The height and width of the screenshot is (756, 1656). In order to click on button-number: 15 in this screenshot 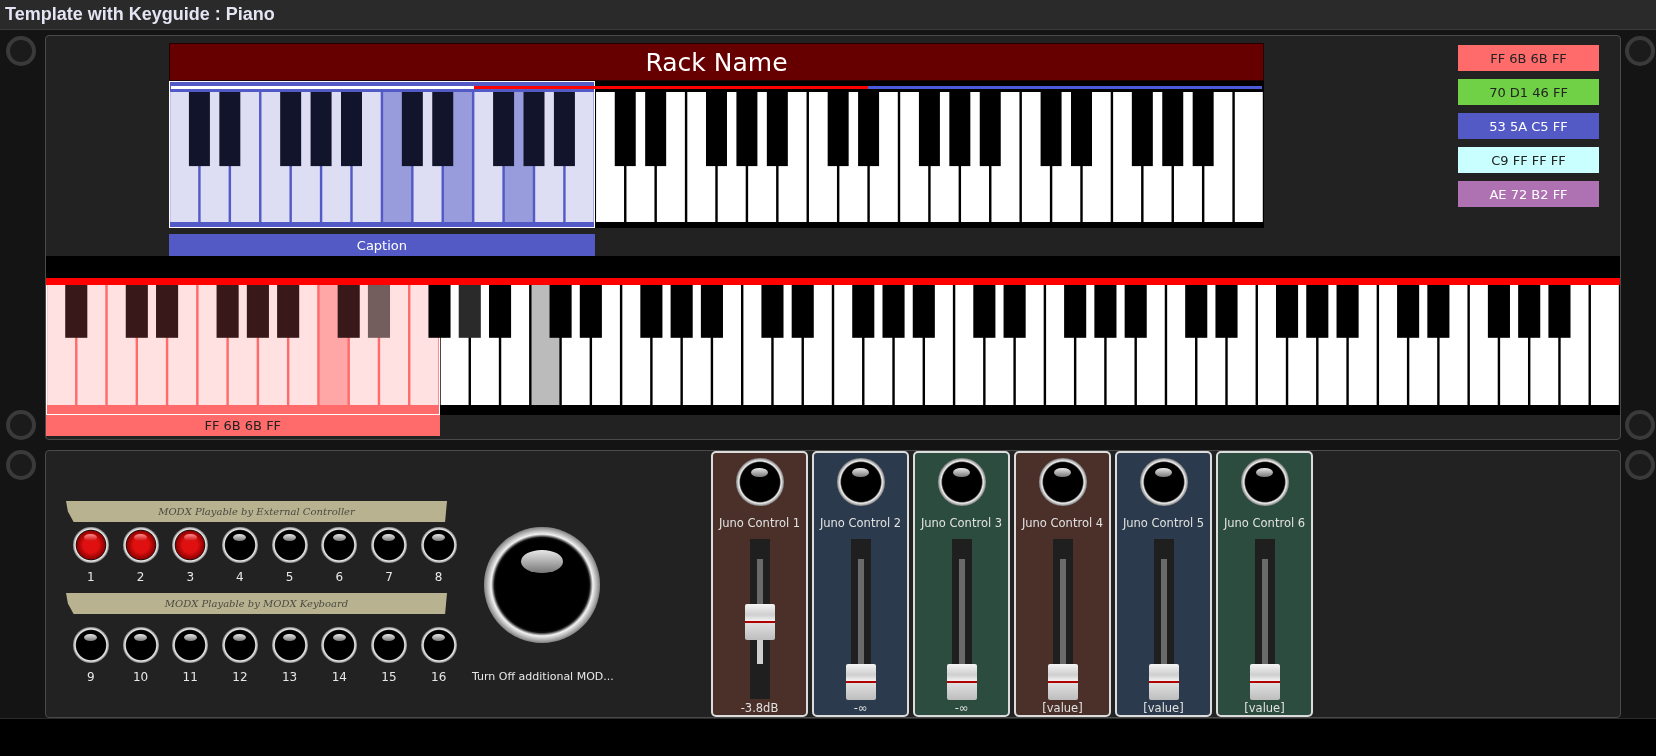, I will do `click(389, 677)`.